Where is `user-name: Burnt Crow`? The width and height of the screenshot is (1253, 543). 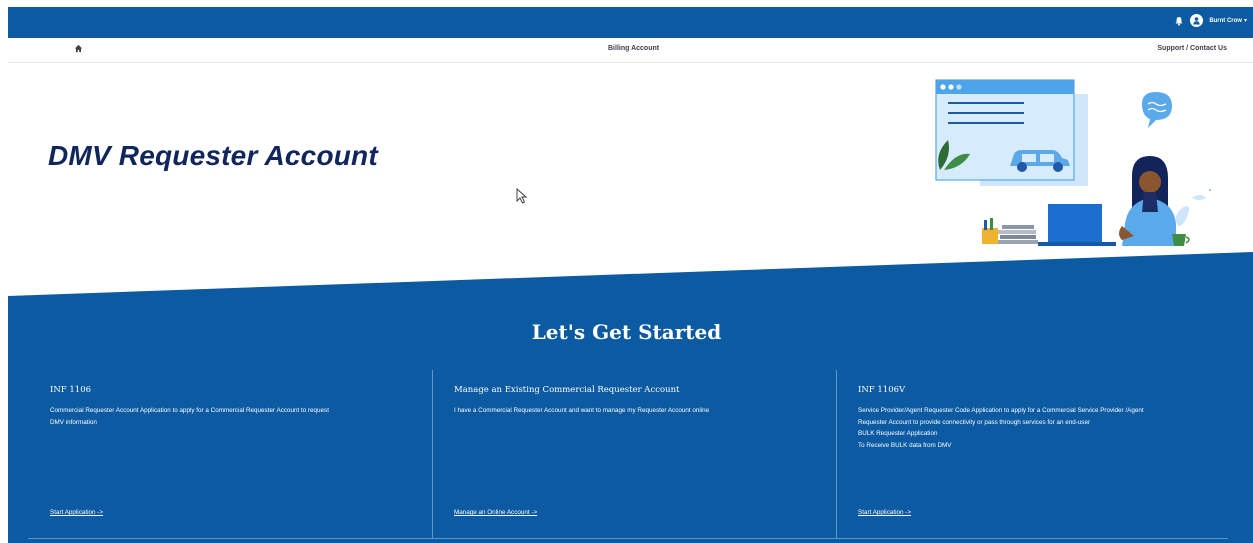 user-name: Burnt Crow is located at coordinates (1225, 21).